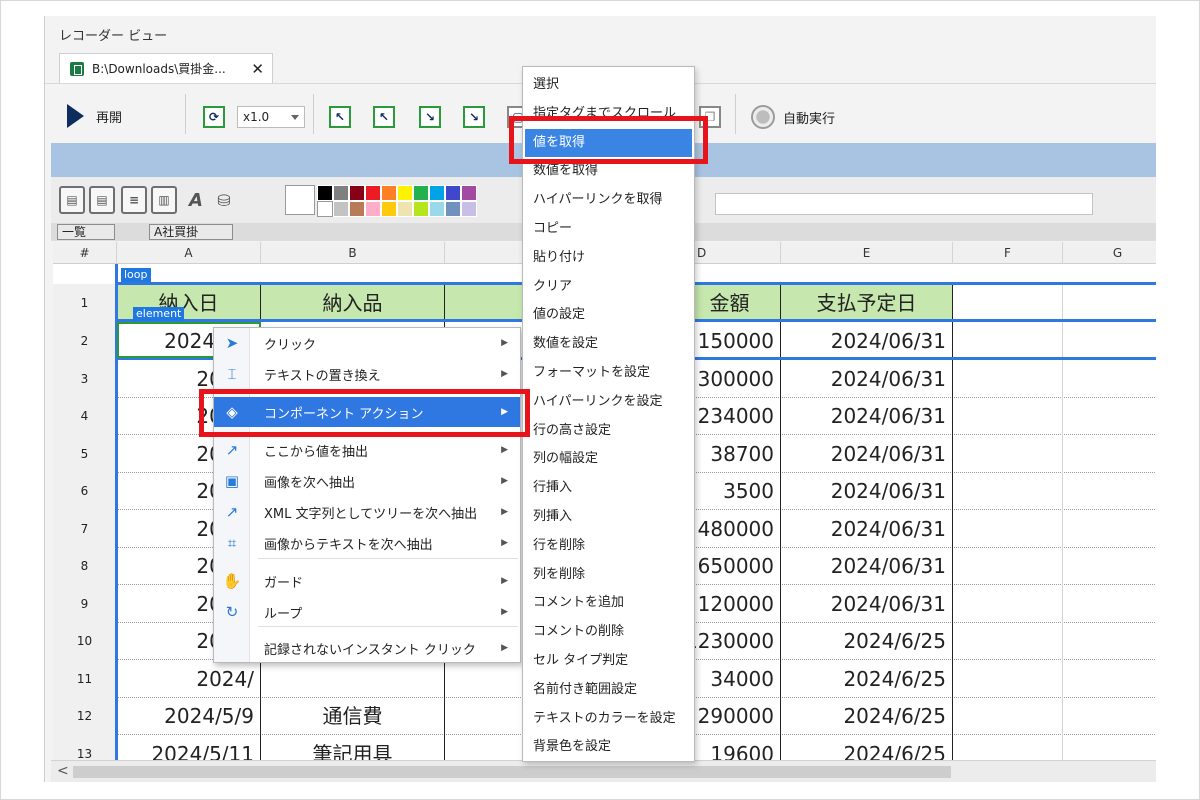  Describe the element at coordinates (512, 772) in the screenshot. I see `scroll-thumb` at that location.